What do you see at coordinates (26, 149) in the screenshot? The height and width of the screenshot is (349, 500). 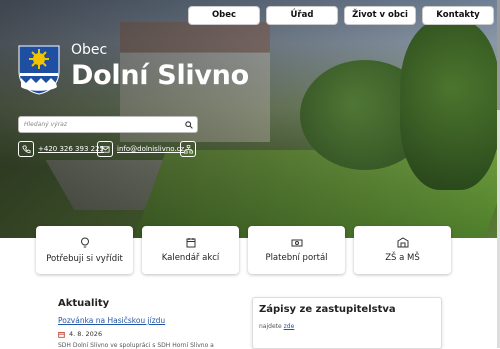 I see `phone-icon` at bounding box center [26, 149].